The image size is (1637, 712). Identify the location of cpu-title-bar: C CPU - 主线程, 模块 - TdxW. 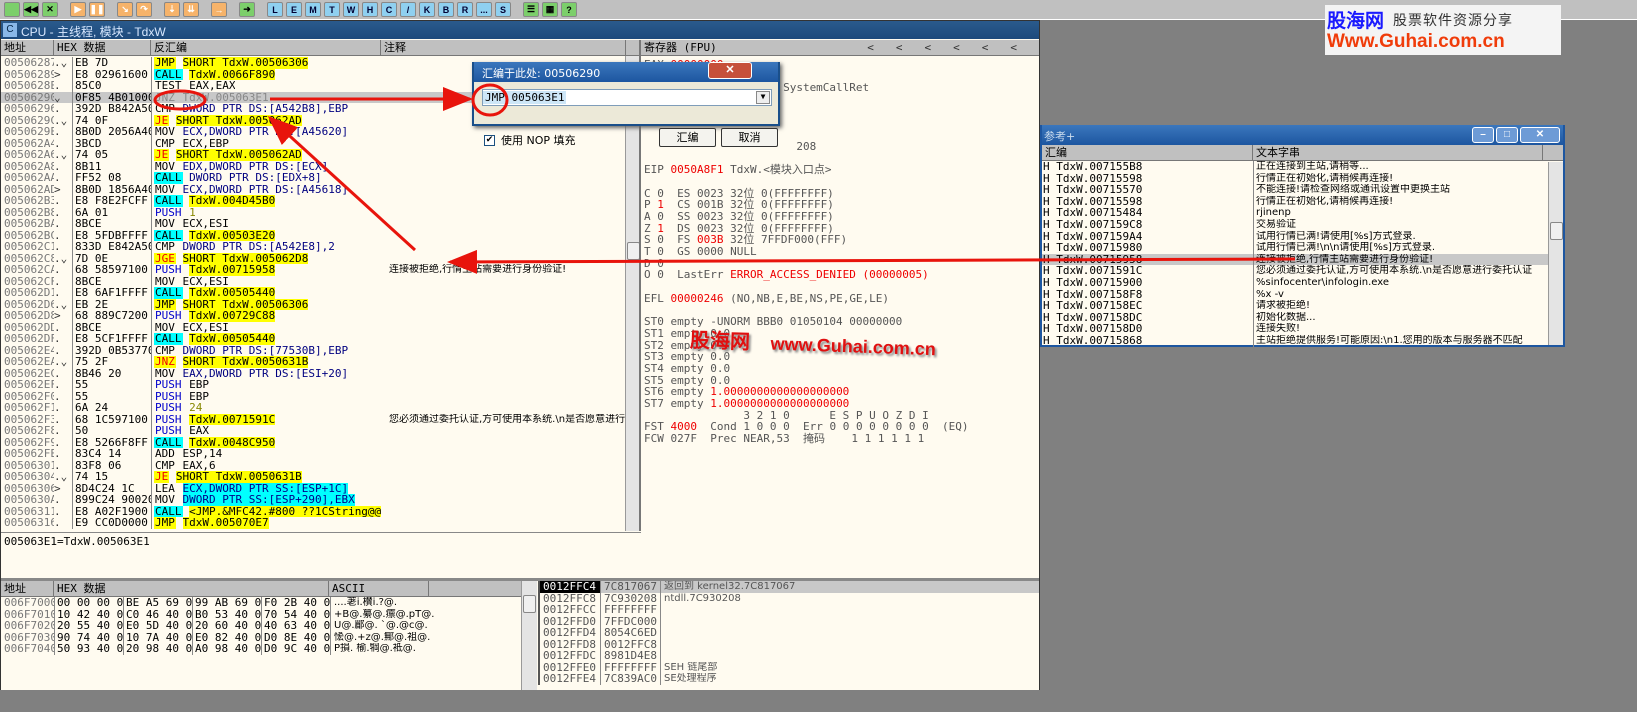
(520, 30).